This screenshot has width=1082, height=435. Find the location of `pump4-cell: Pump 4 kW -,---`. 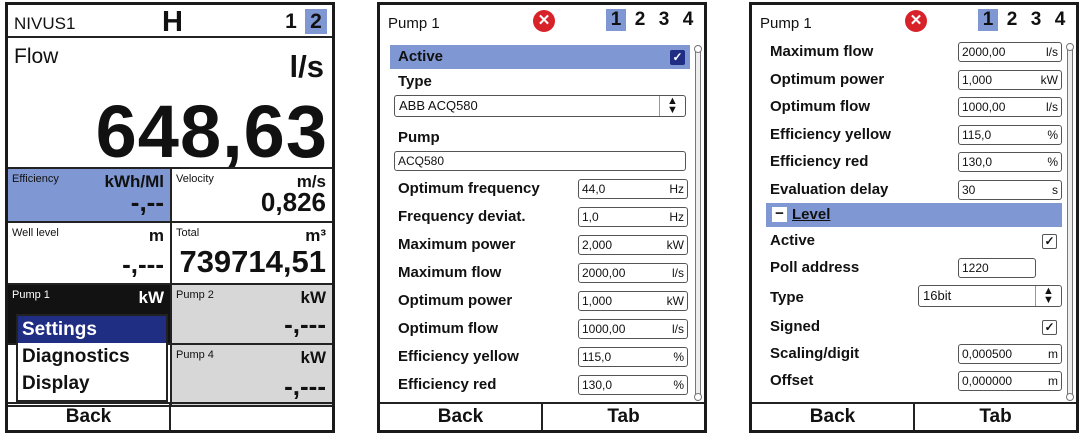

pump4-cell: Pump 4 kW -,--- is located at coordinates (252, 376).